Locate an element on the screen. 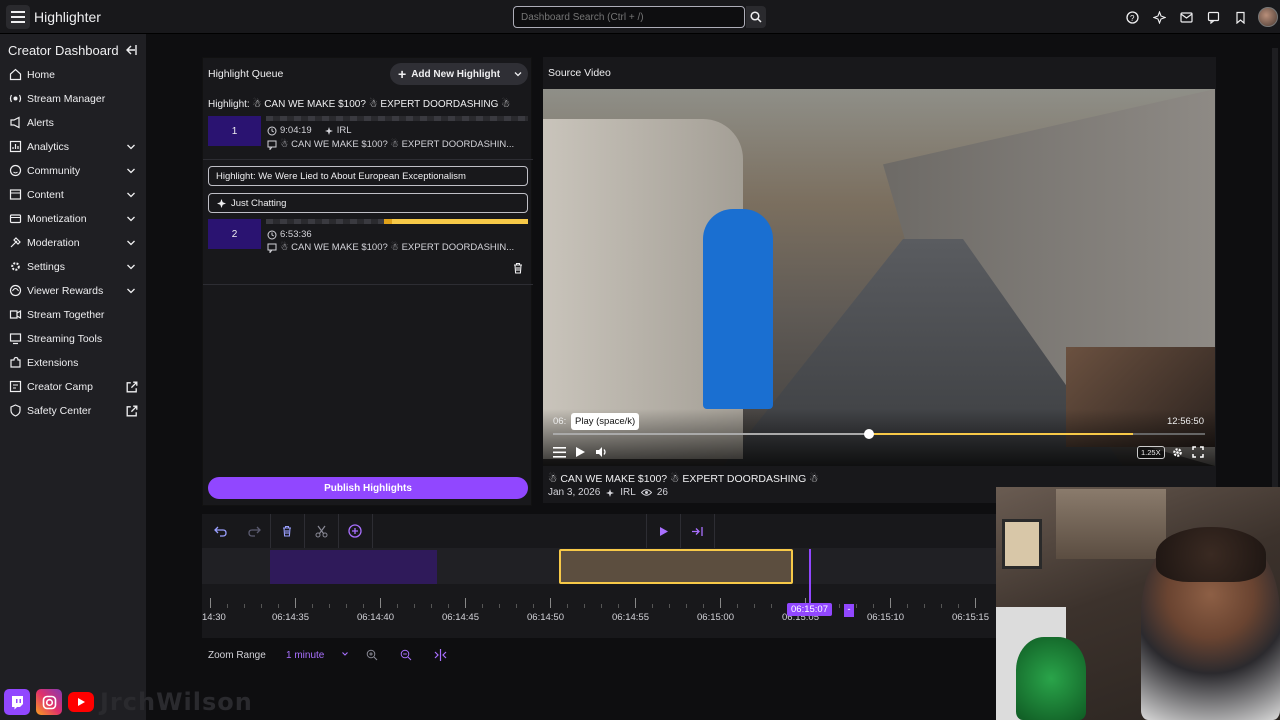 The image size is (1280, 720). timeline-highlight-region is located at coordinates (353, 567).